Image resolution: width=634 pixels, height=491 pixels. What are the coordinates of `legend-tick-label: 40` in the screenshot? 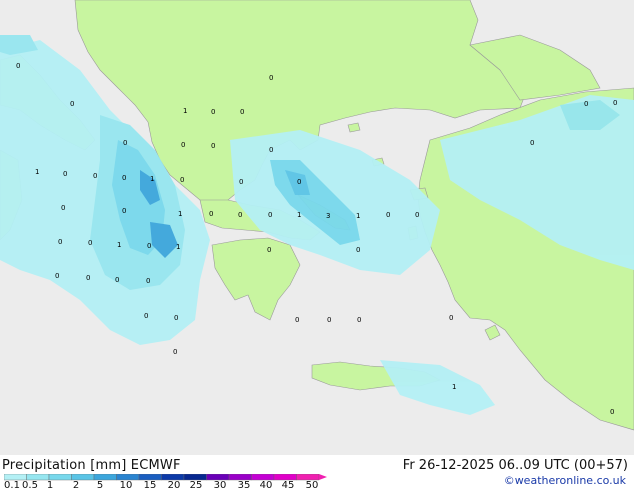 It's located at (266, 485).